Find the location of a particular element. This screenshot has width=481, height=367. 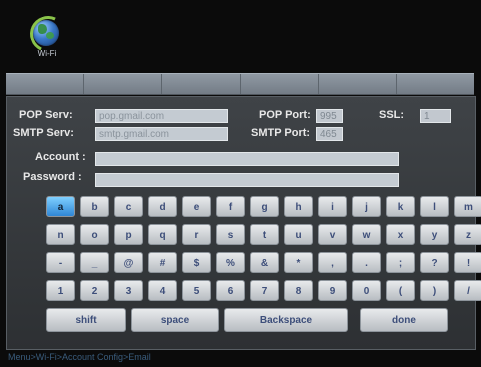

key-dollar: $ is located at coordinates (196, 262).